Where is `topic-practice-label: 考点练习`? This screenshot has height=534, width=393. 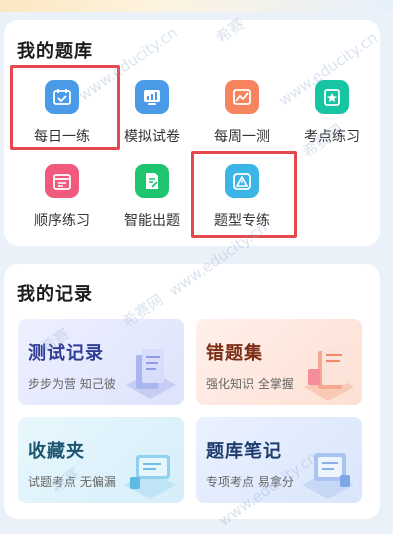 topic-practice-label: 考点练习 is located at coordinates (332, 137).